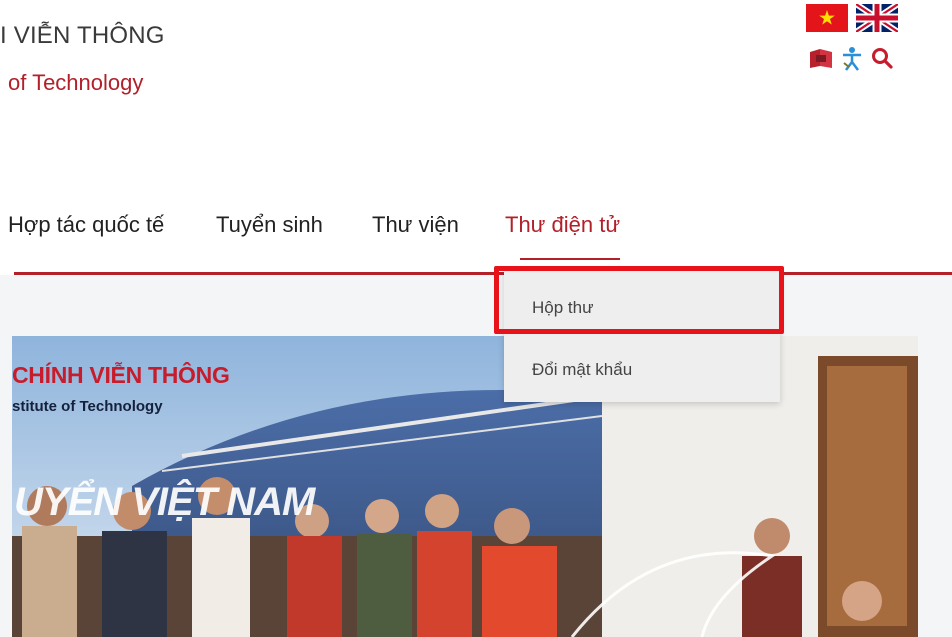 The width and height of the screenshot is (952, 637). I want to click on nav-item-admissions: Tuyển sinh, so click(269, 225).